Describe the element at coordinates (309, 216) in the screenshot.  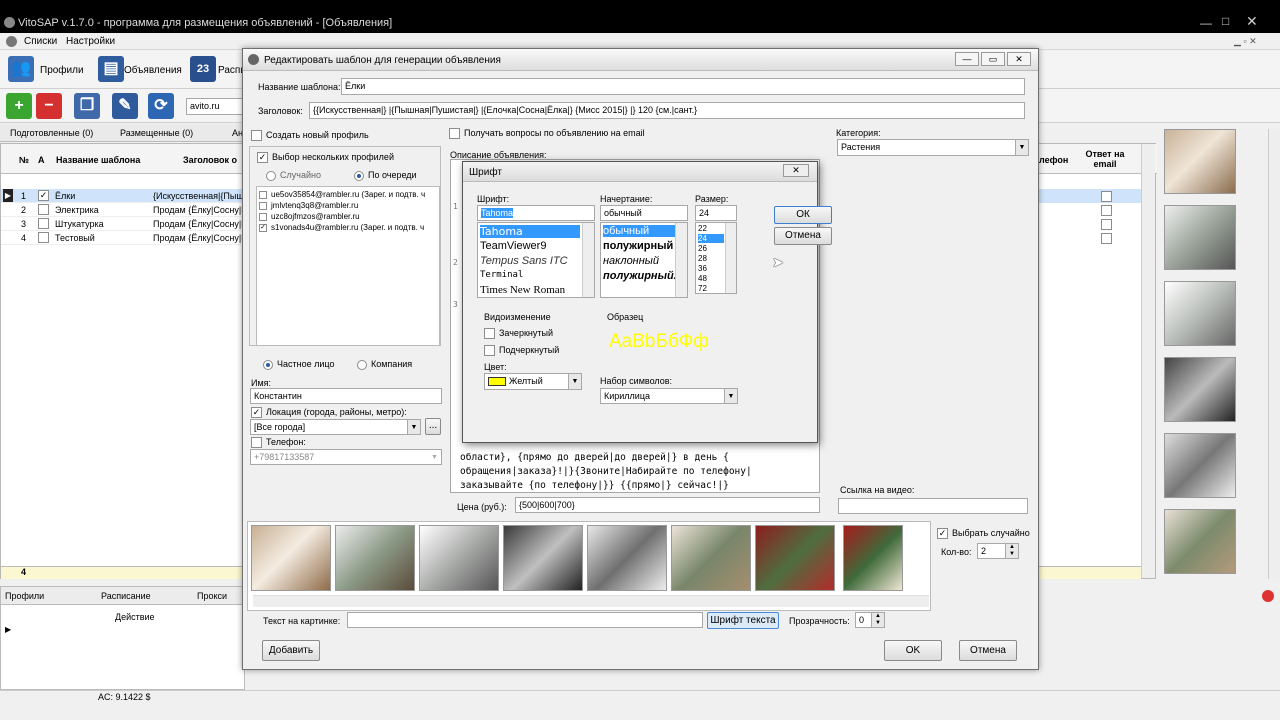
I see `list-item: uzc8ojfmzos@rambler.ru` at that location.